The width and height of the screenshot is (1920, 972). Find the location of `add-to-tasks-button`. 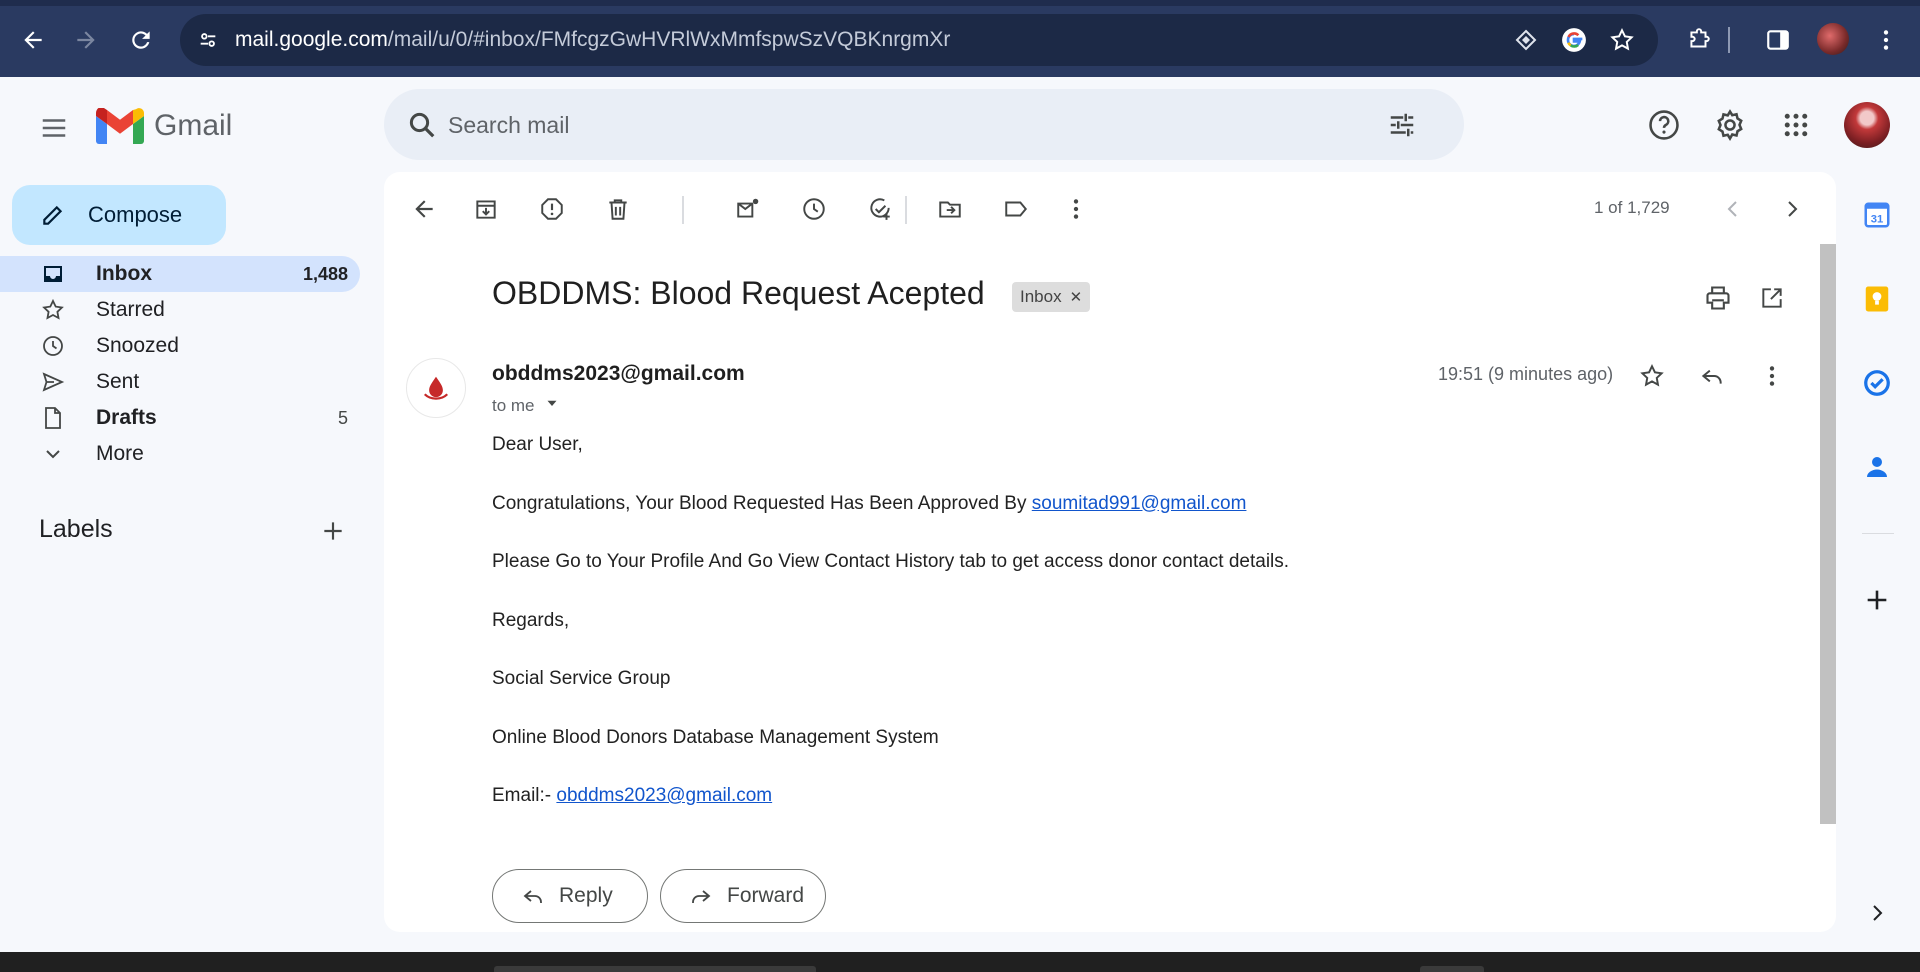

add-to-tasks-button is located at coordinates (880, 209).